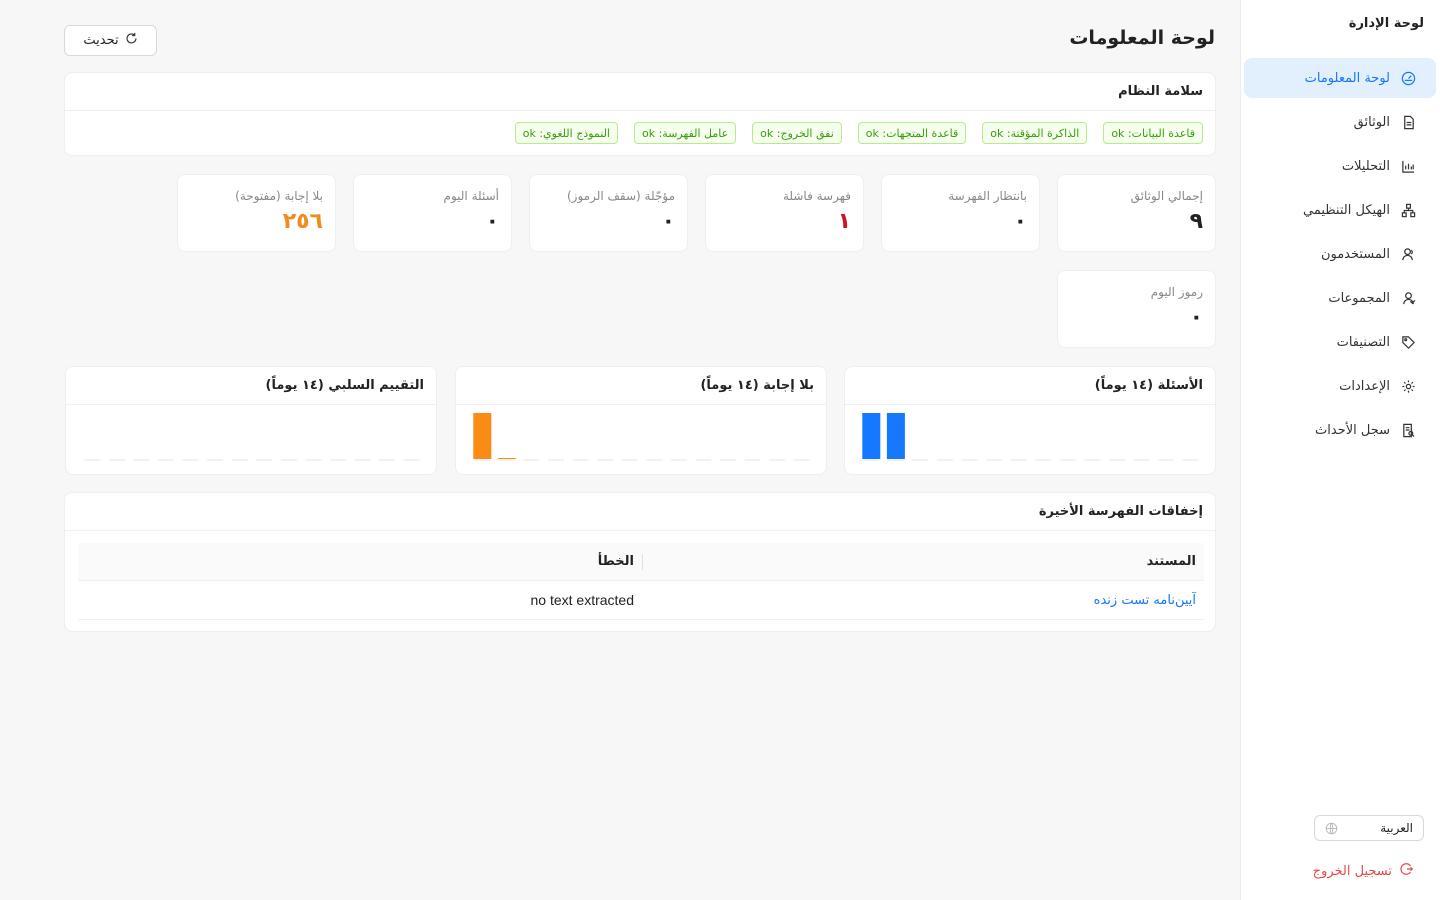  I want to click on stat-label: رموز اليوم, so click(1176, 292).